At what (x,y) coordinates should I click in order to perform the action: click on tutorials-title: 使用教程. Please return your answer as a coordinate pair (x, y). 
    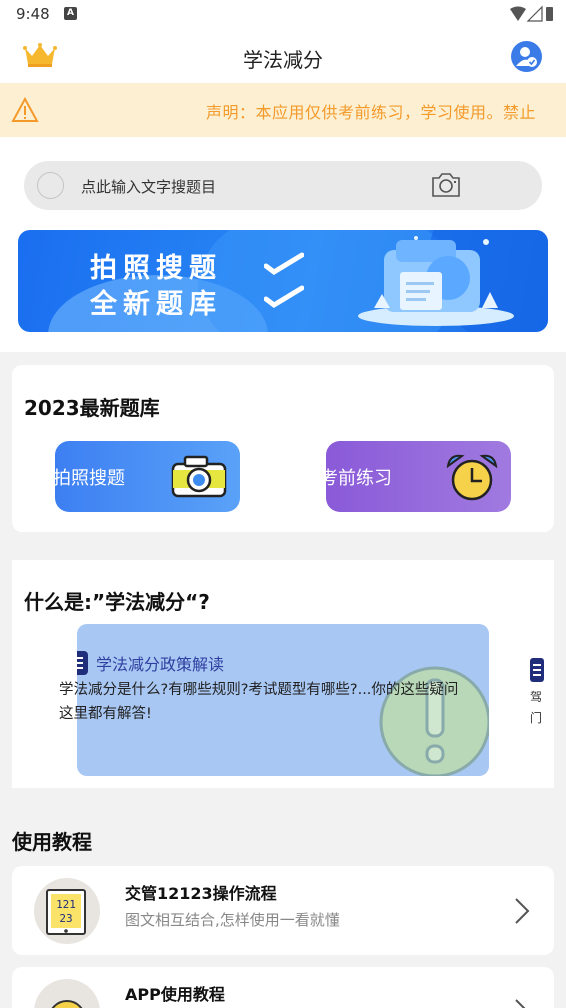
    Looking at the image, I should click on (52, 842).